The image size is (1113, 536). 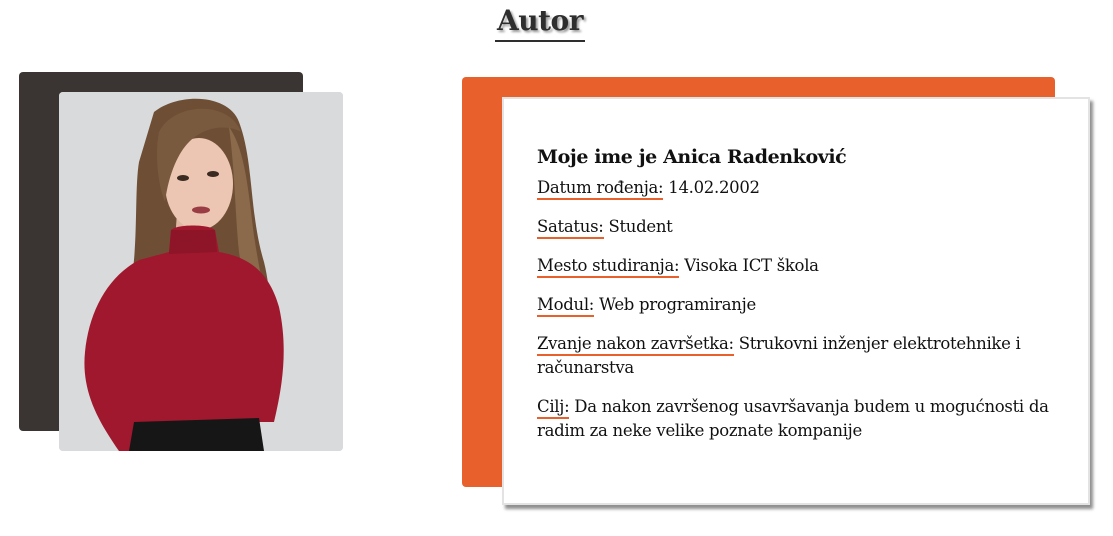 I want to click on field-birthdate: Datum rođenja: 14.02.2002, so click(x=797, y=188).